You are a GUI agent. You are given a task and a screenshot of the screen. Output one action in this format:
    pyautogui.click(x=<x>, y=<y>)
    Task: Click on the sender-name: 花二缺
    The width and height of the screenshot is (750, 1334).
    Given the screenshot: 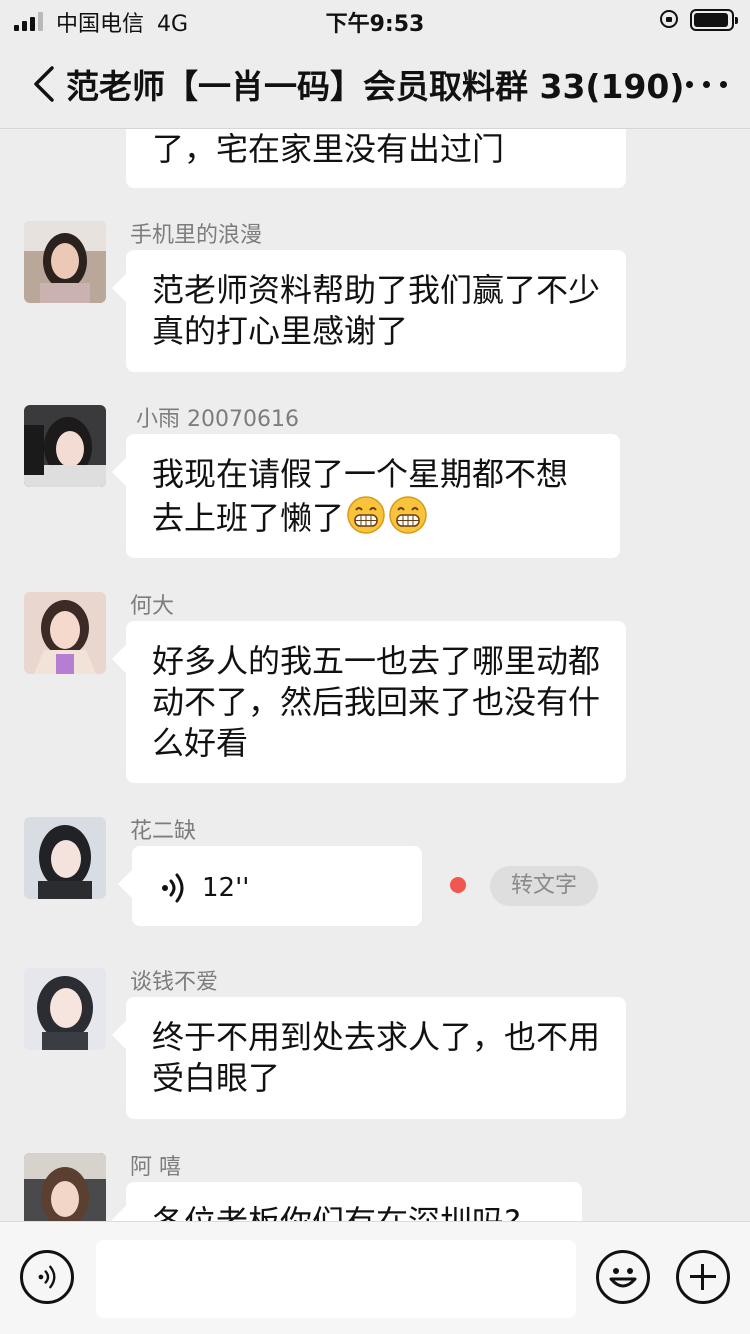 What is the action you would take?
    pyautogui.click(x=163, y=831)
    